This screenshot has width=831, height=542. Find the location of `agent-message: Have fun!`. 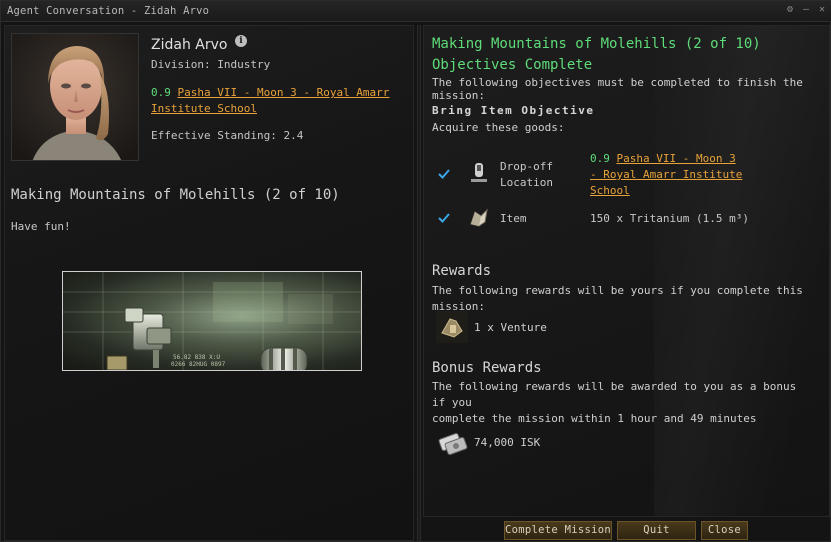

agent-message: Have fun! is located at coordinates (41, 226).